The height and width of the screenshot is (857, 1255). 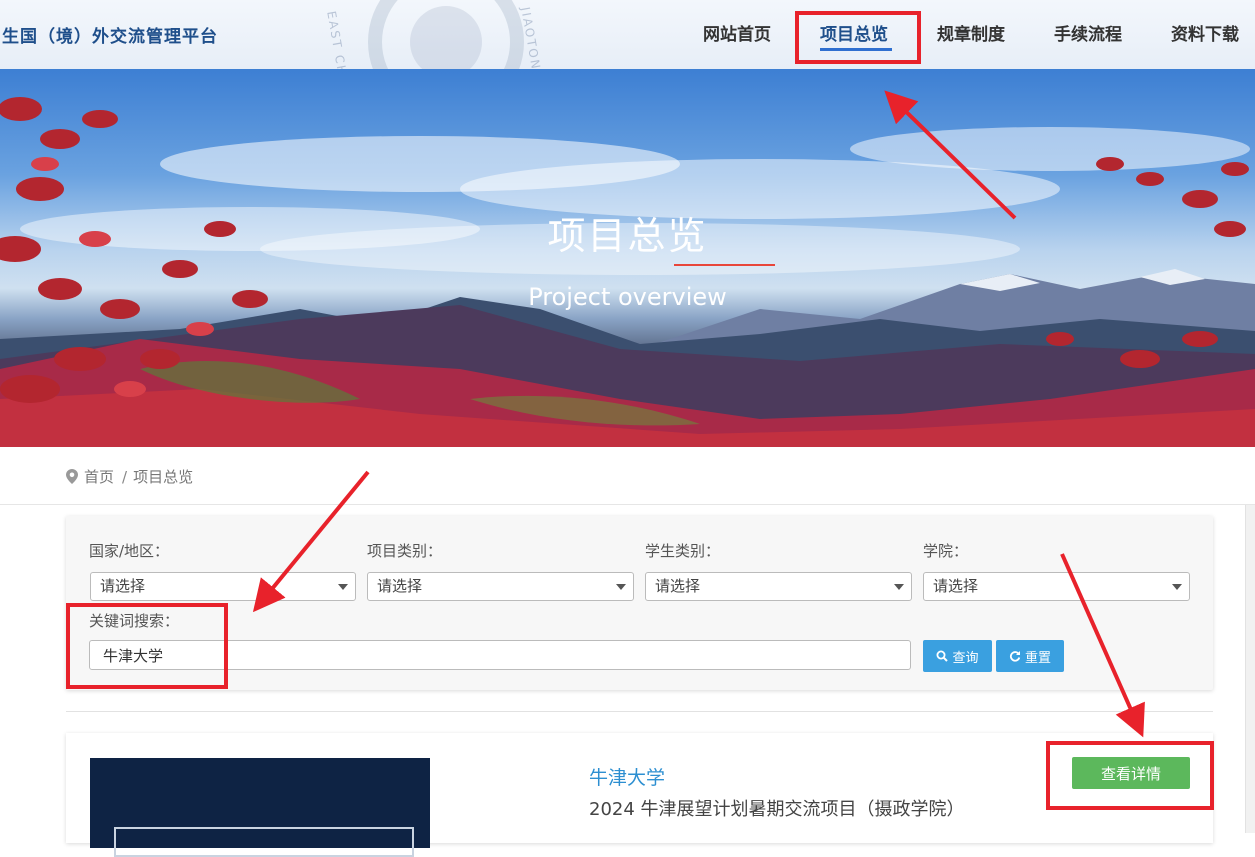 I want to click on nav-downloads: 资料下载, so click(x=1205, y=32).